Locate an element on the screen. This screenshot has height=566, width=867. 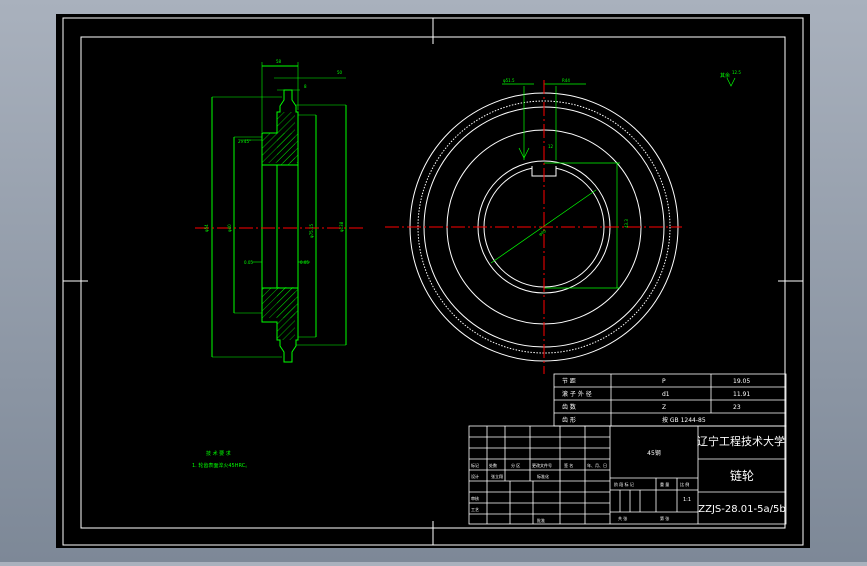
part-name: 链轮 is located at coordinates (742, 475).